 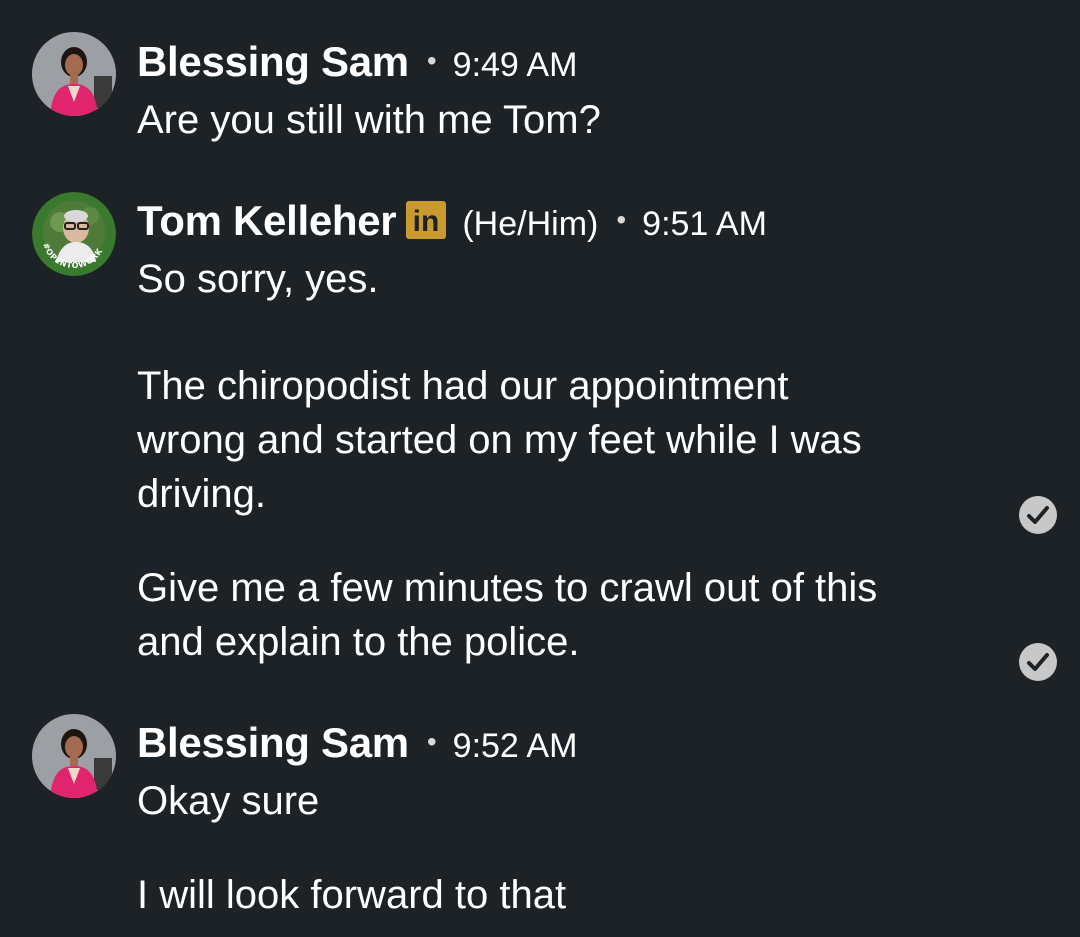 I want to click on avatar-photo-open-to-work: #OPENTOWORK, so click(x=74, y=234).